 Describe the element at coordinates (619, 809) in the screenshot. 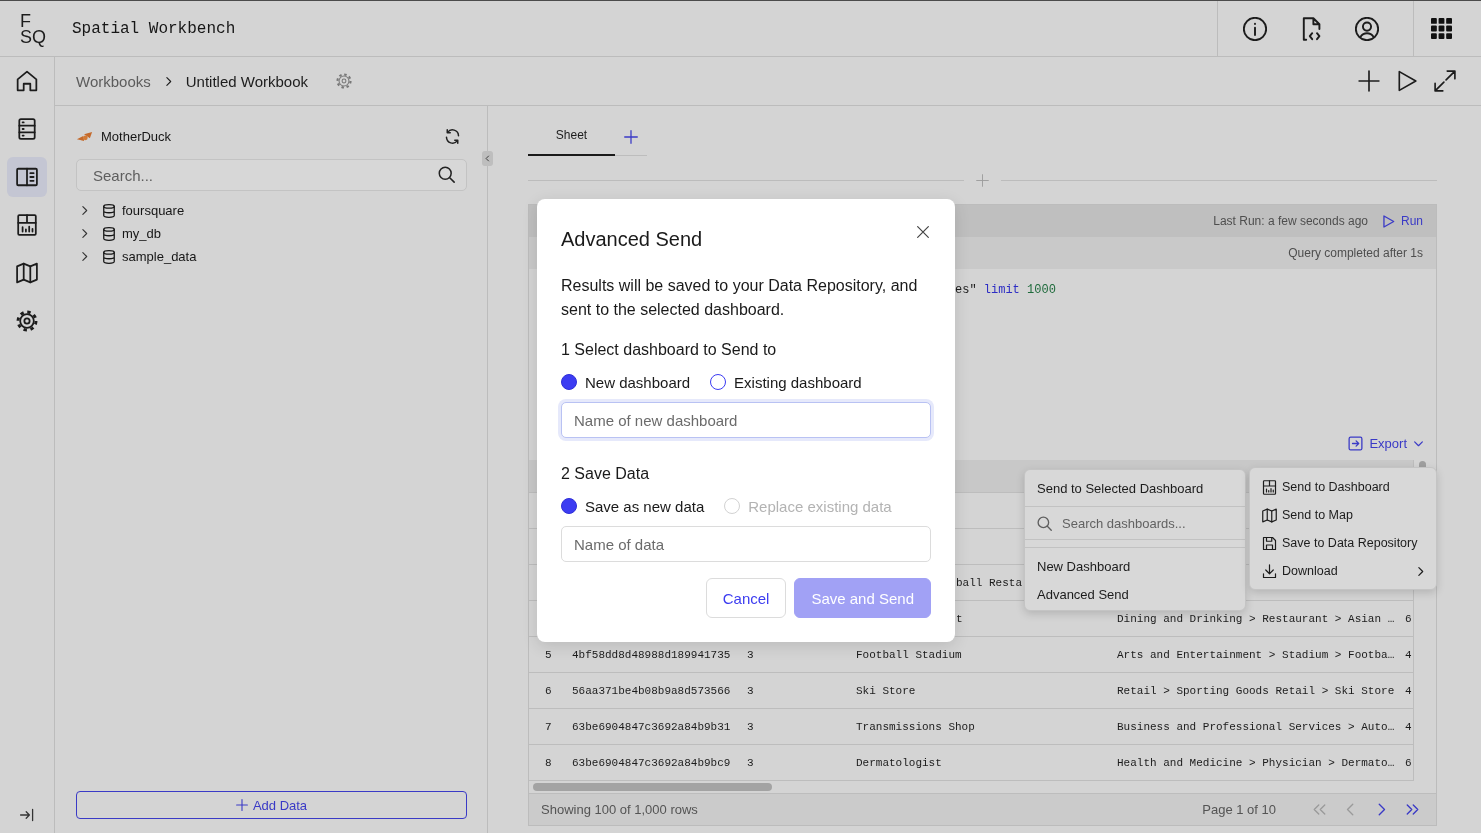

I see `row-summary: Showing 100 of 1,000 rows` at that location.